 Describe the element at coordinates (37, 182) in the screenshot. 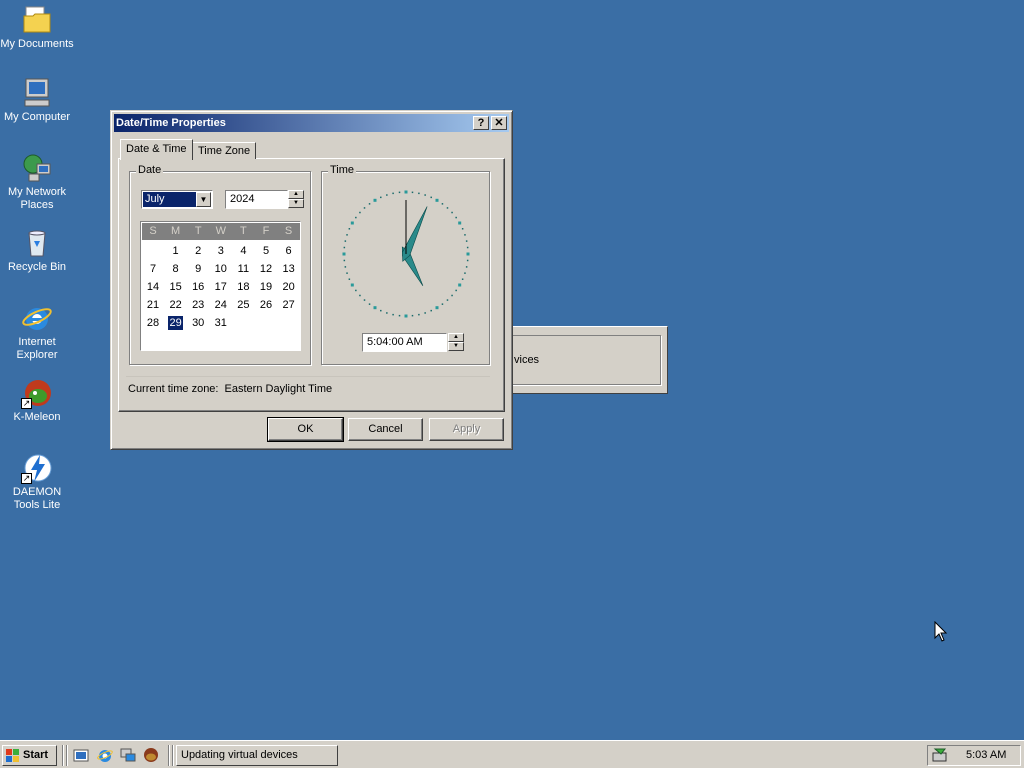

I see `desktop-icon-my-network-places: My Network Places` at that location.